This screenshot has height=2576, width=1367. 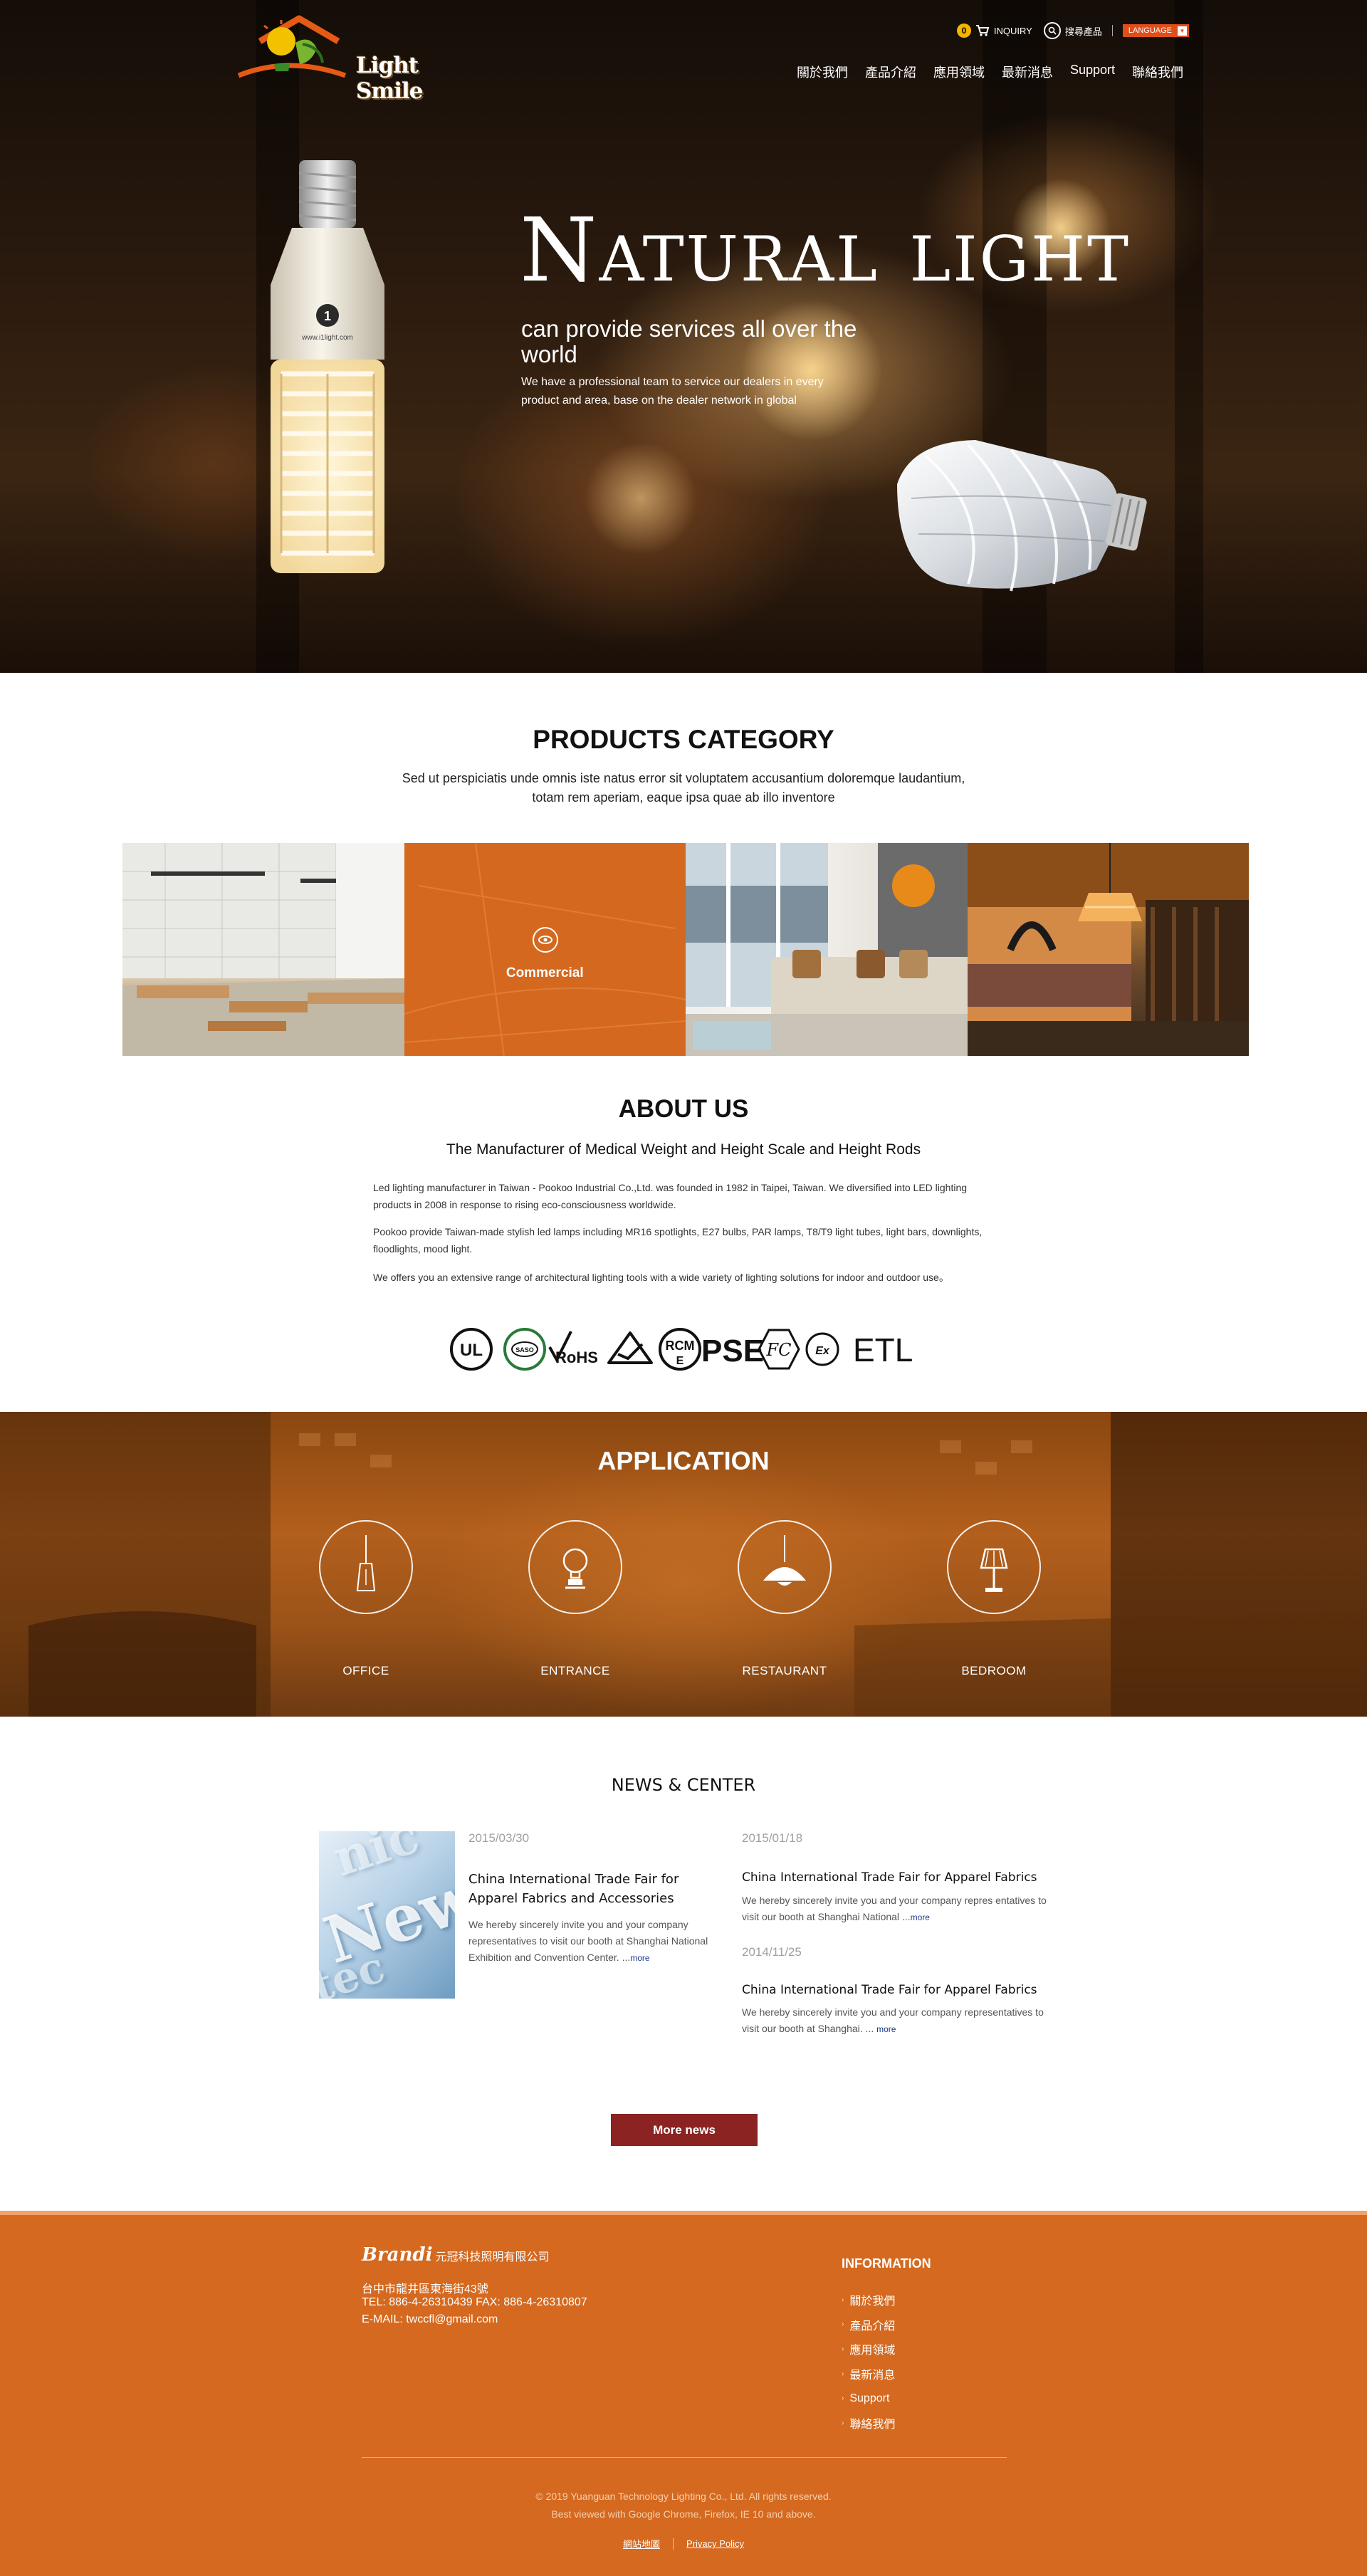 I want to click on footer-brand-logo: Brandi, so click(x=397, y=2255).